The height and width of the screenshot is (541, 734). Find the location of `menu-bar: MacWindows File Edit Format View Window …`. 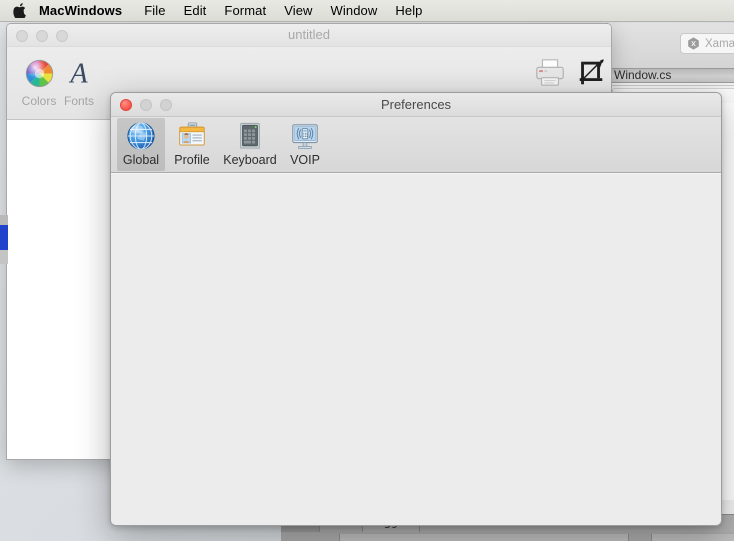

menu-bar: MacWindows File Edit Format View Window … is located at coordinates (367, 11).